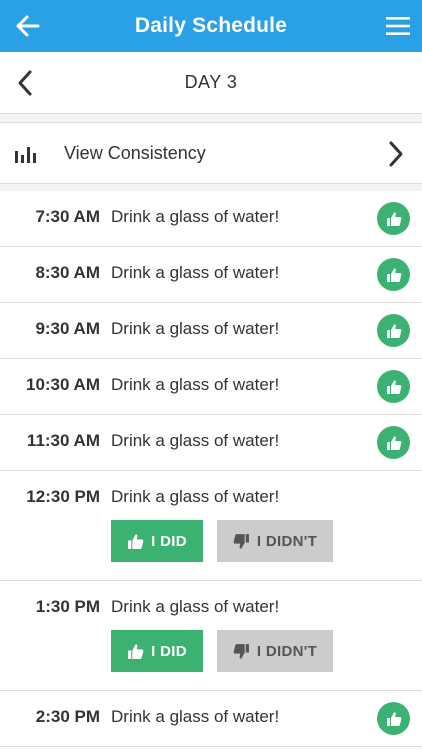 The width and height of the screenshot is (422, 750). Describe the element at coordinates (67, 328) in the screenshot. I see `schedule-time: 9:30 AM` at that location.